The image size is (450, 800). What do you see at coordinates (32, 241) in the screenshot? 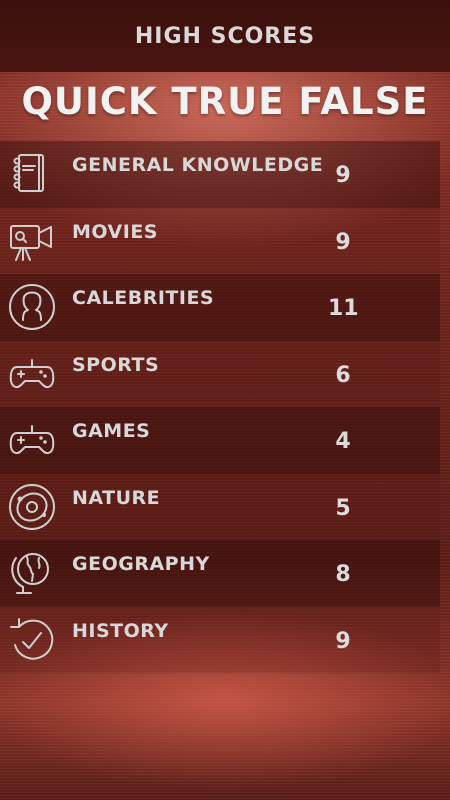
I see `video-camera-icon` at bounding box center [32, 241].